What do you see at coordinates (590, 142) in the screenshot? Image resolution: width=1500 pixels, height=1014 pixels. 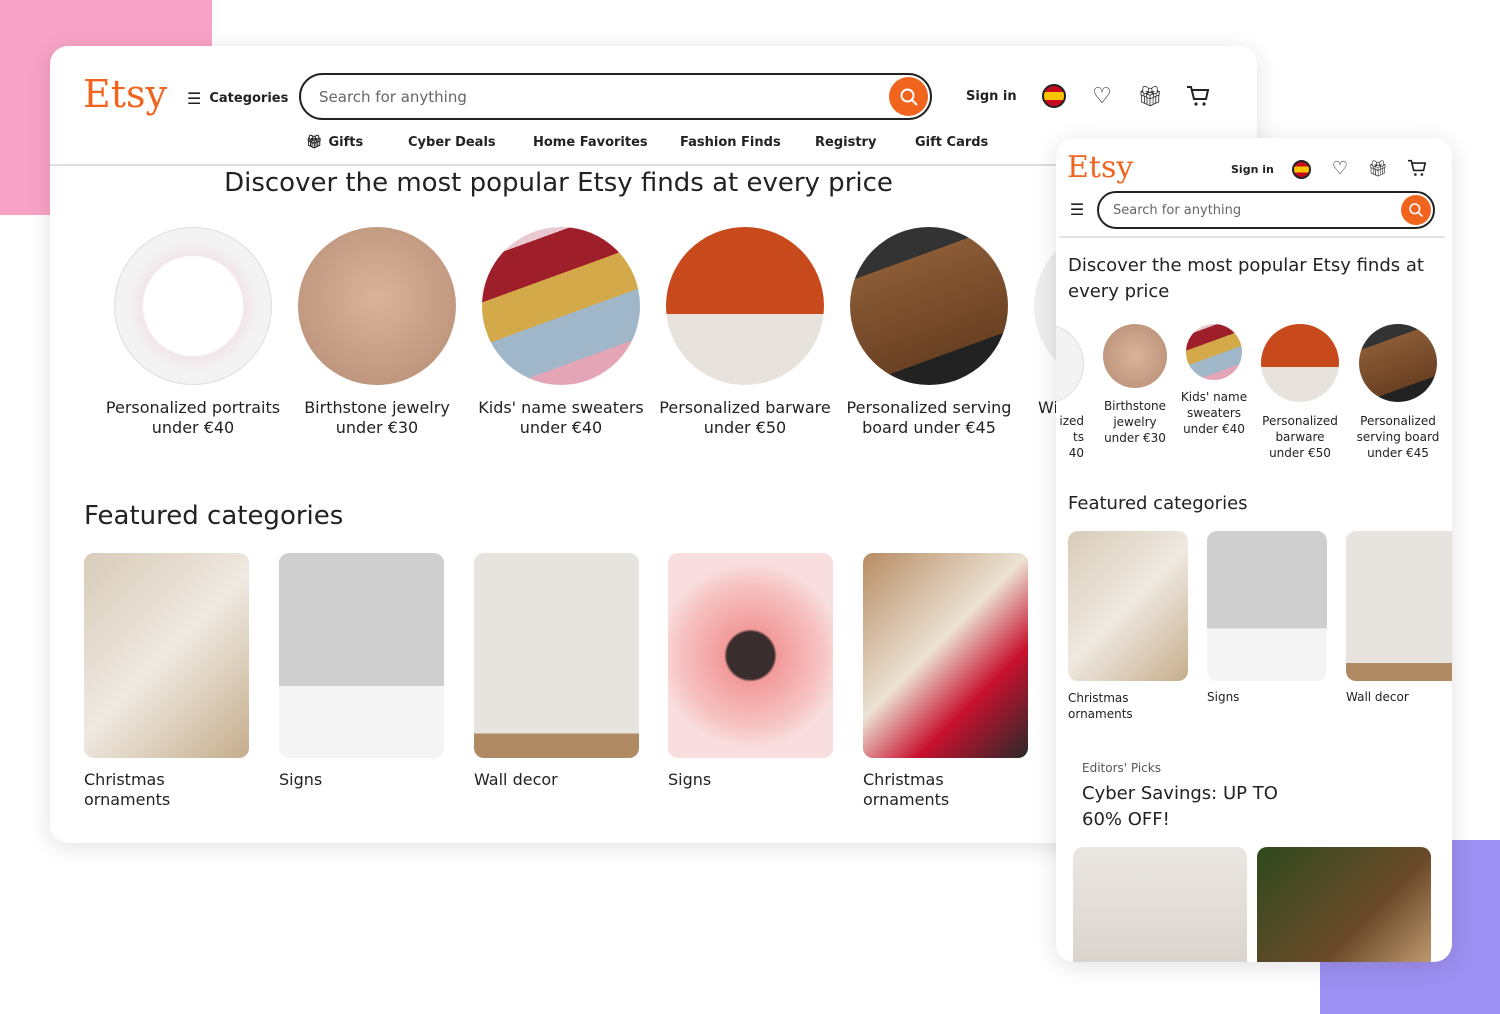 I see `nav-home-favorites: Home Favorites` at bounding box center [590, 142].